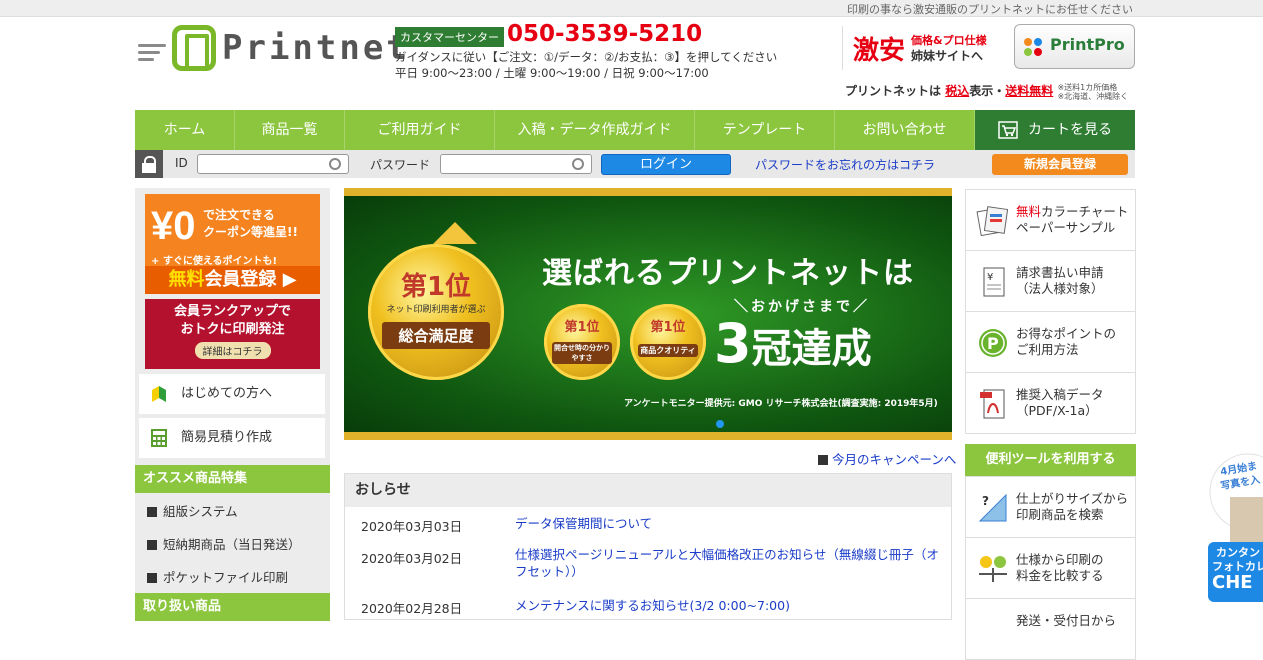 Image resolution: width=1263 pixels, height=660 pixels. What do you see at coordinates (732, 563) in the screenshot?
I see `news-link: 仕様選択ページリニューアルと大幅価格改正のお知らせ（無線綴じ冊子（オフセット））` at bounding box center [732, 563].